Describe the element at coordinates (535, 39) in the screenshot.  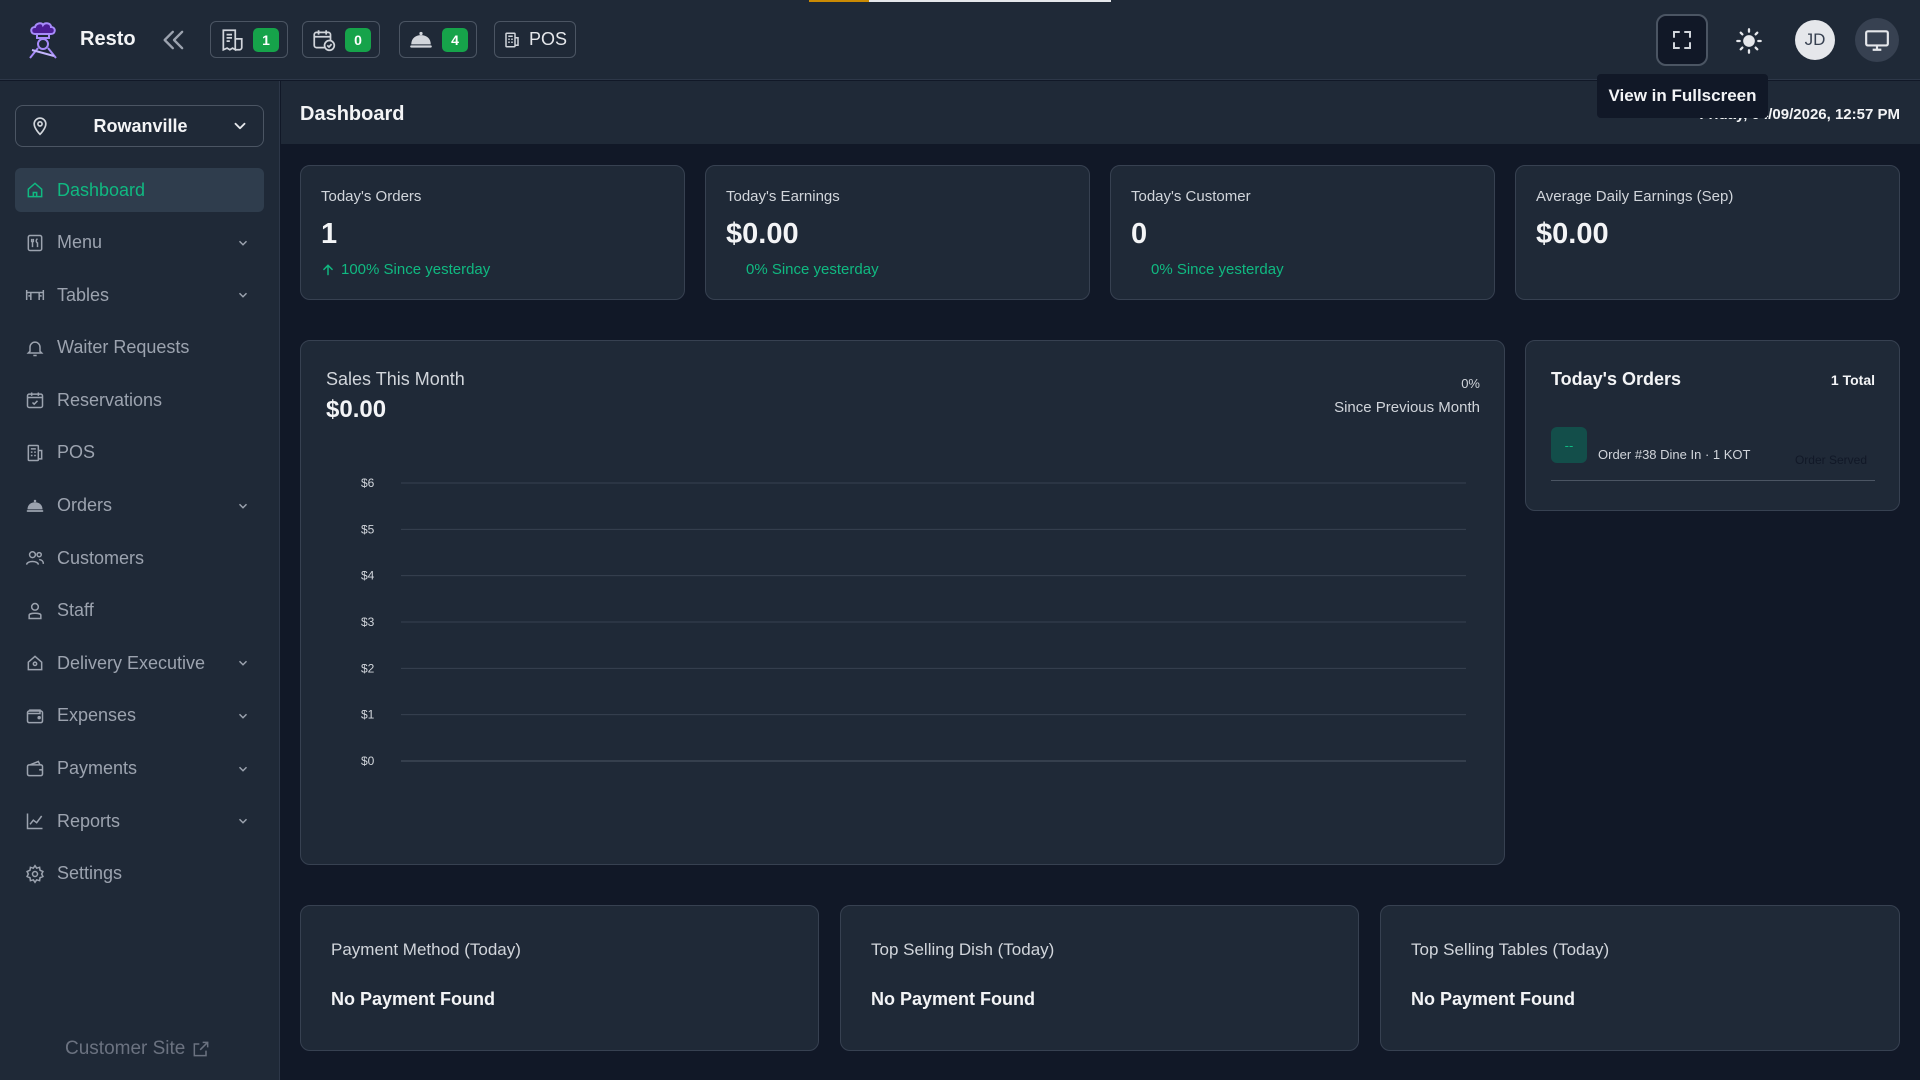
I see `pos-button: POS` at that location.